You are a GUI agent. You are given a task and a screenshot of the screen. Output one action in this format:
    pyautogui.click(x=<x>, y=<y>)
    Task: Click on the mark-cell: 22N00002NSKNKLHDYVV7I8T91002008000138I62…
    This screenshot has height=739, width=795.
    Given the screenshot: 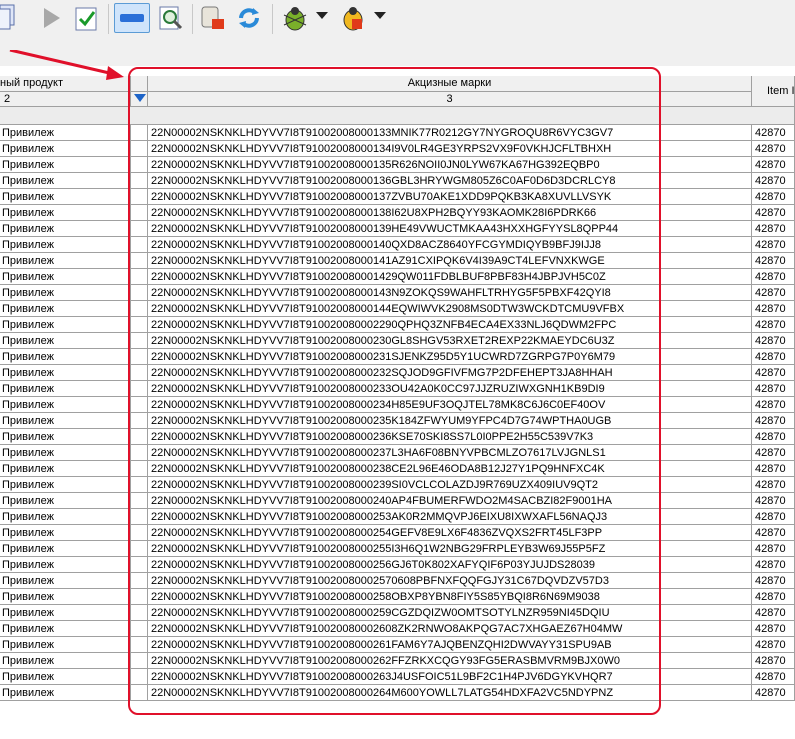 What is the action you would take?
    pyautogui.click(x=450, y=213)
    